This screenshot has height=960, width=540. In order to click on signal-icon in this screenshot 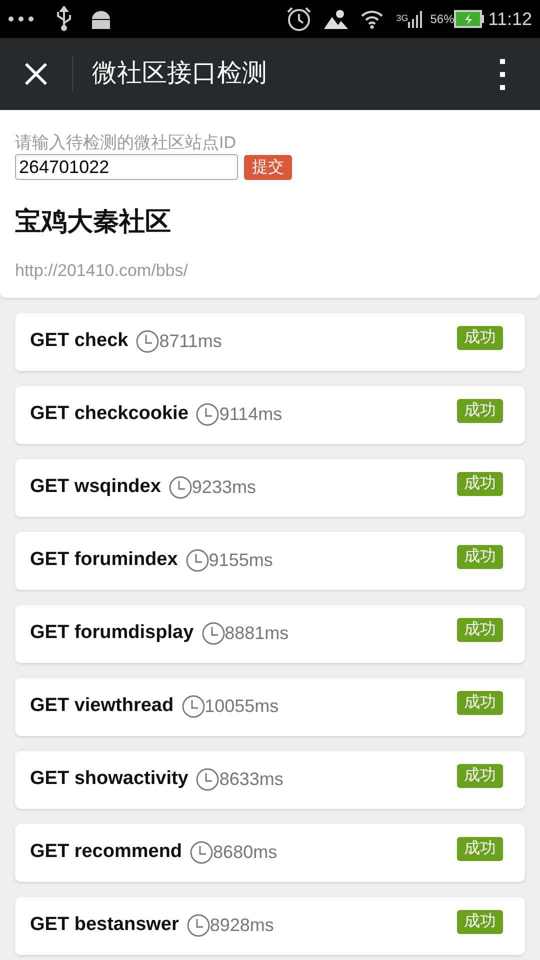, I will do `click(415, 19)`.